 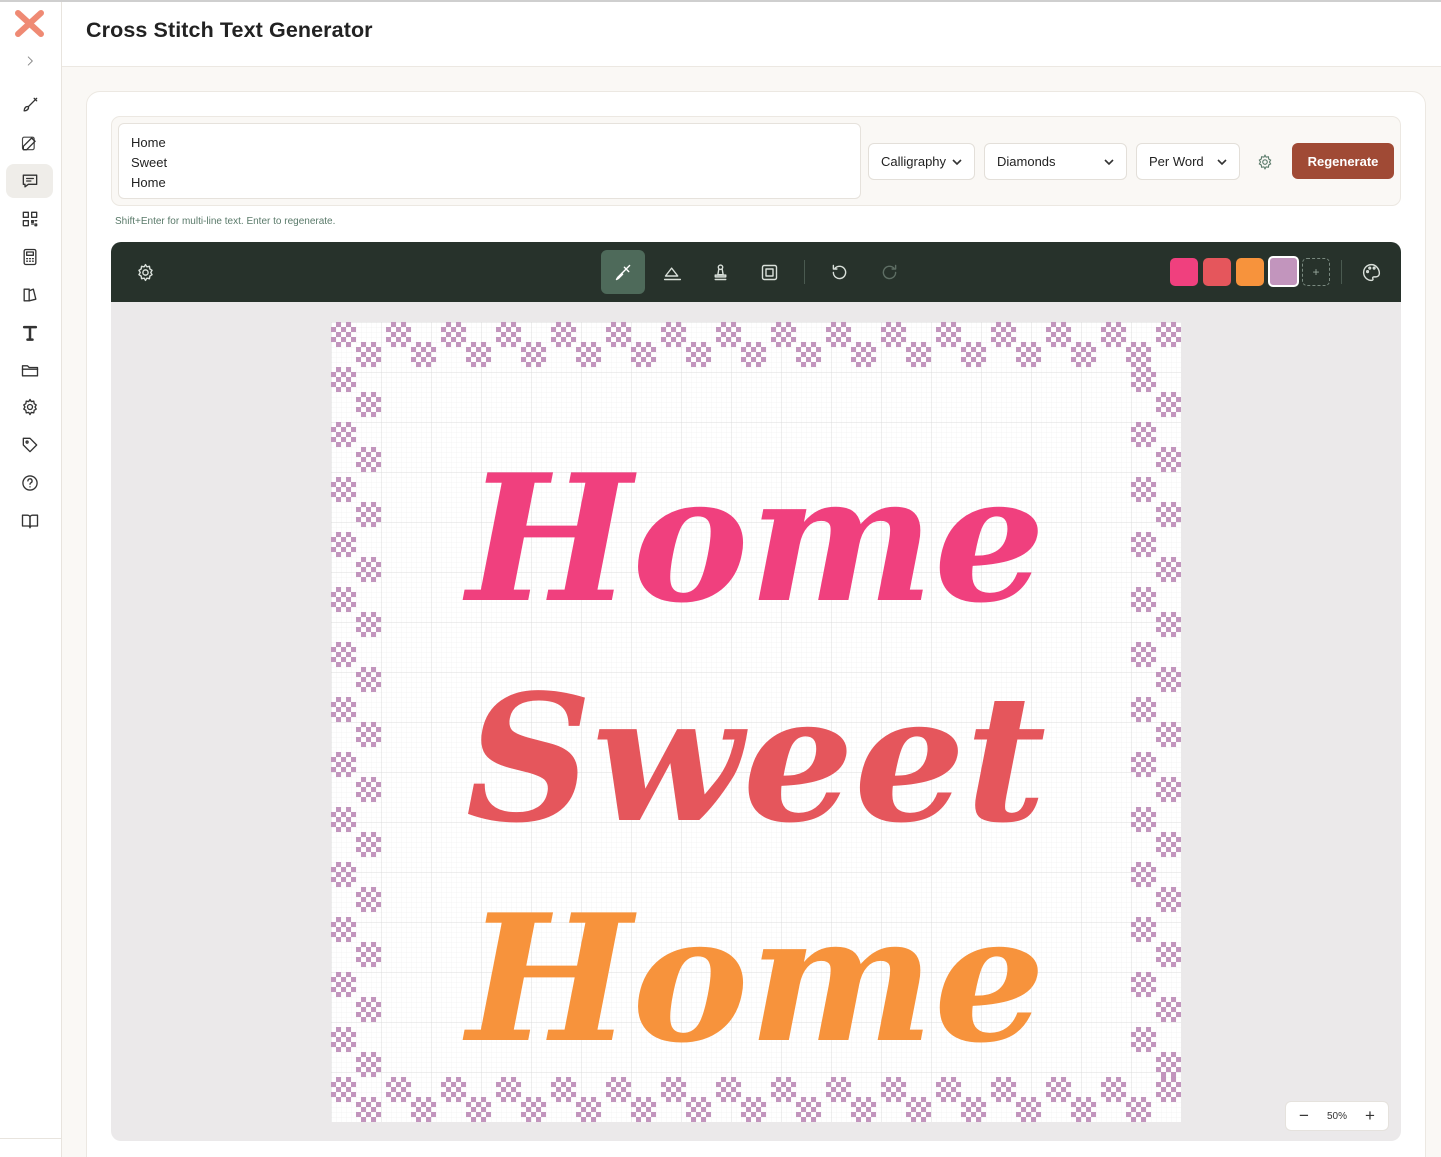 I want to click on redo-icon, so click(x=889, y=272).